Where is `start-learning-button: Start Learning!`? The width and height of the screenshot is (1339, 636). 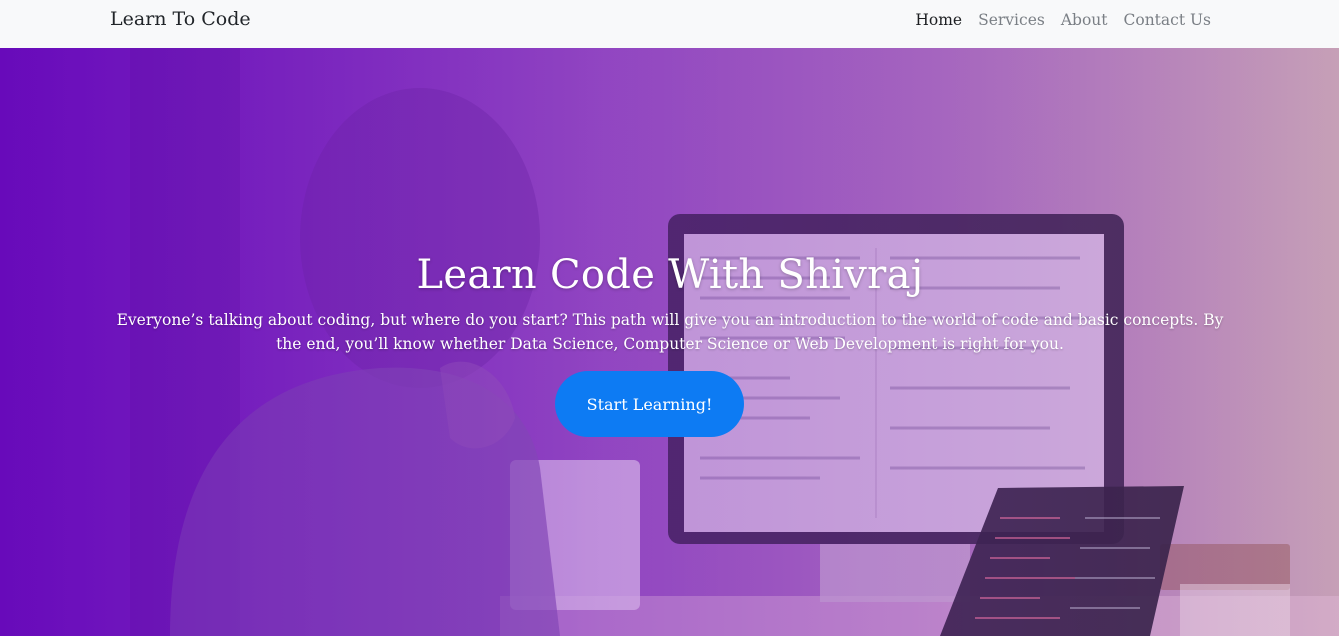
start-learning-button: Start Learning! is located at coordinates (649, 404).